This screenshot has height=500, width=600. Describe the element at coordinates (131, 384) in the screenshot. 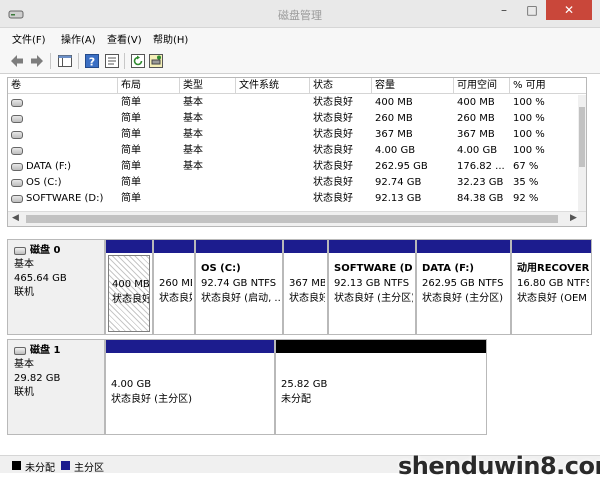

I see `partition-size: 4.00 GB` at that location.